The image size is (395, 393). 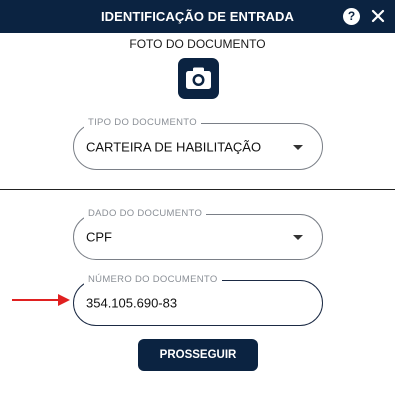 I want to click on document-data-select: DADO DO DOCUMENTO CPF, so click(x=198, y=234).